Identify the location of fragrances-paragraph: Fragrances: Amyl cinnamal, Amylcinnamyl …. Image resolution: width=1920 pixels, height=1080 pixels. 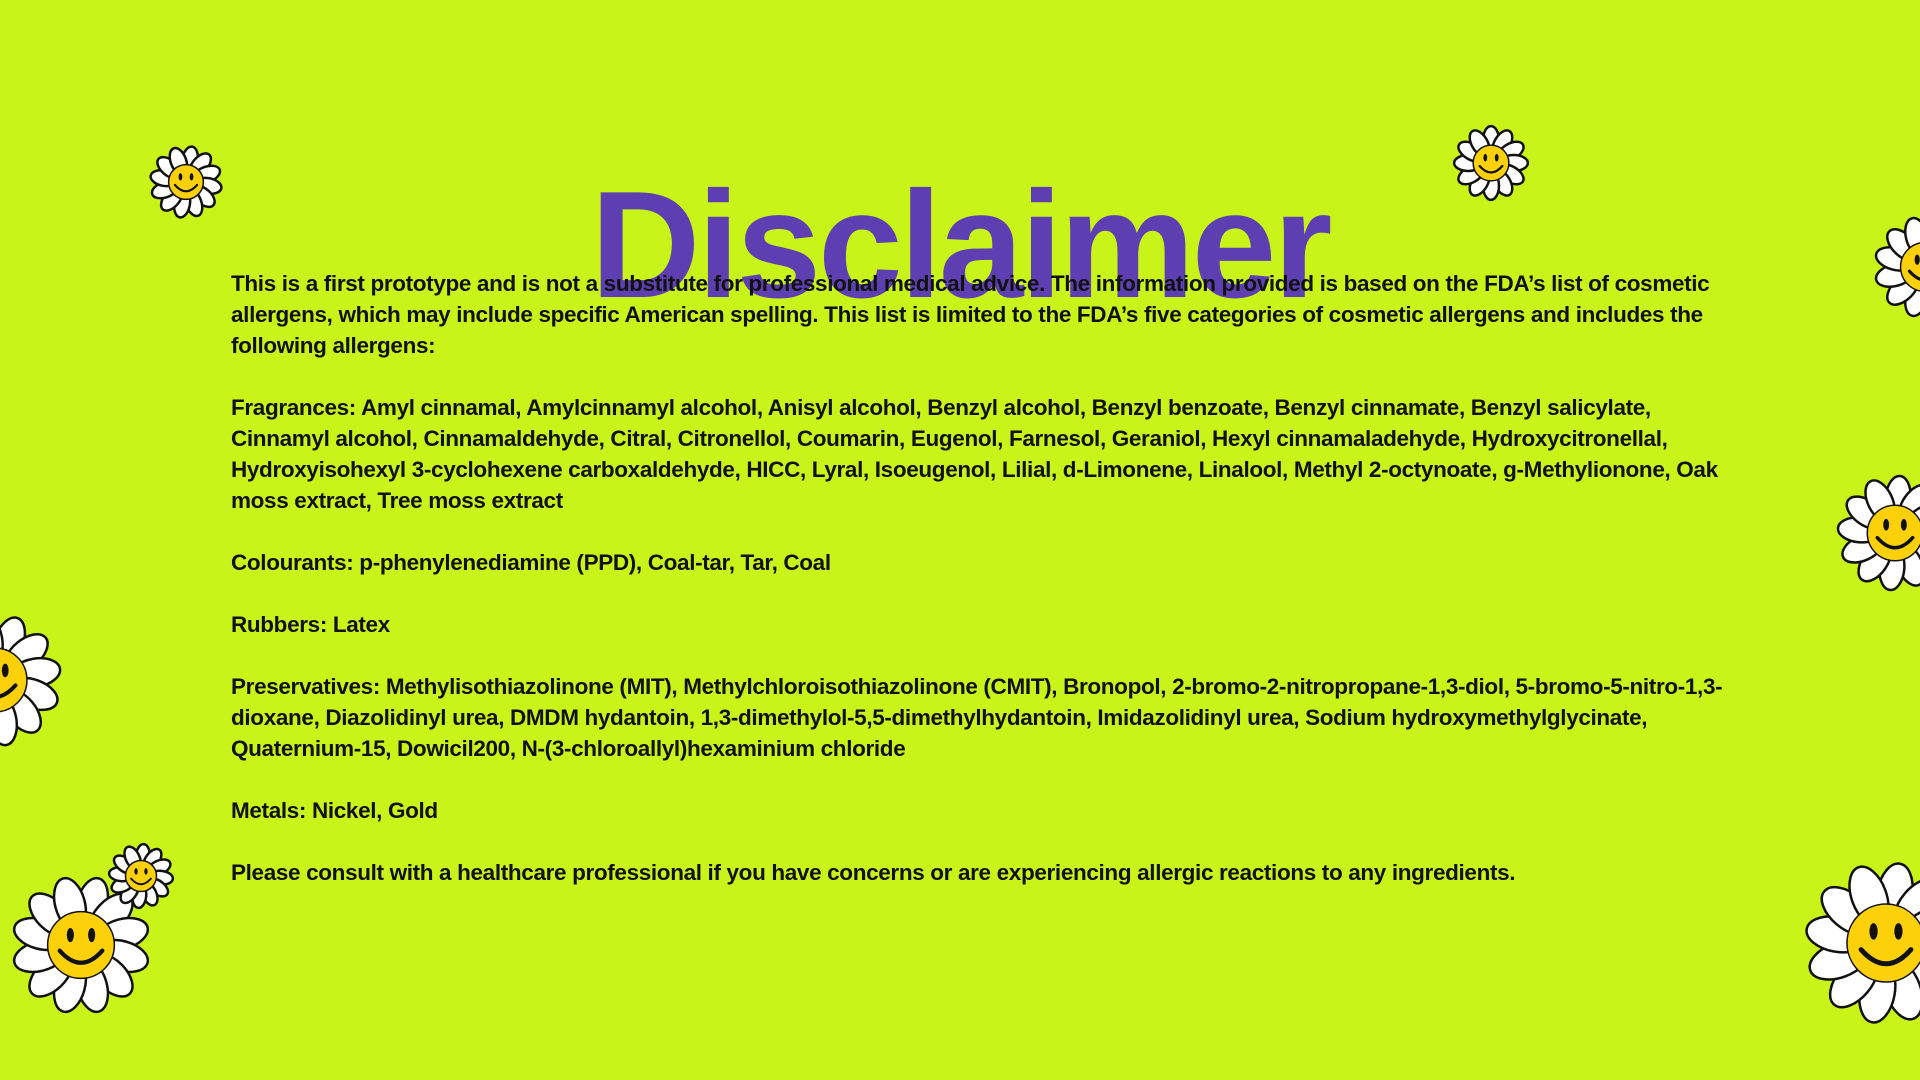
(974, 454).